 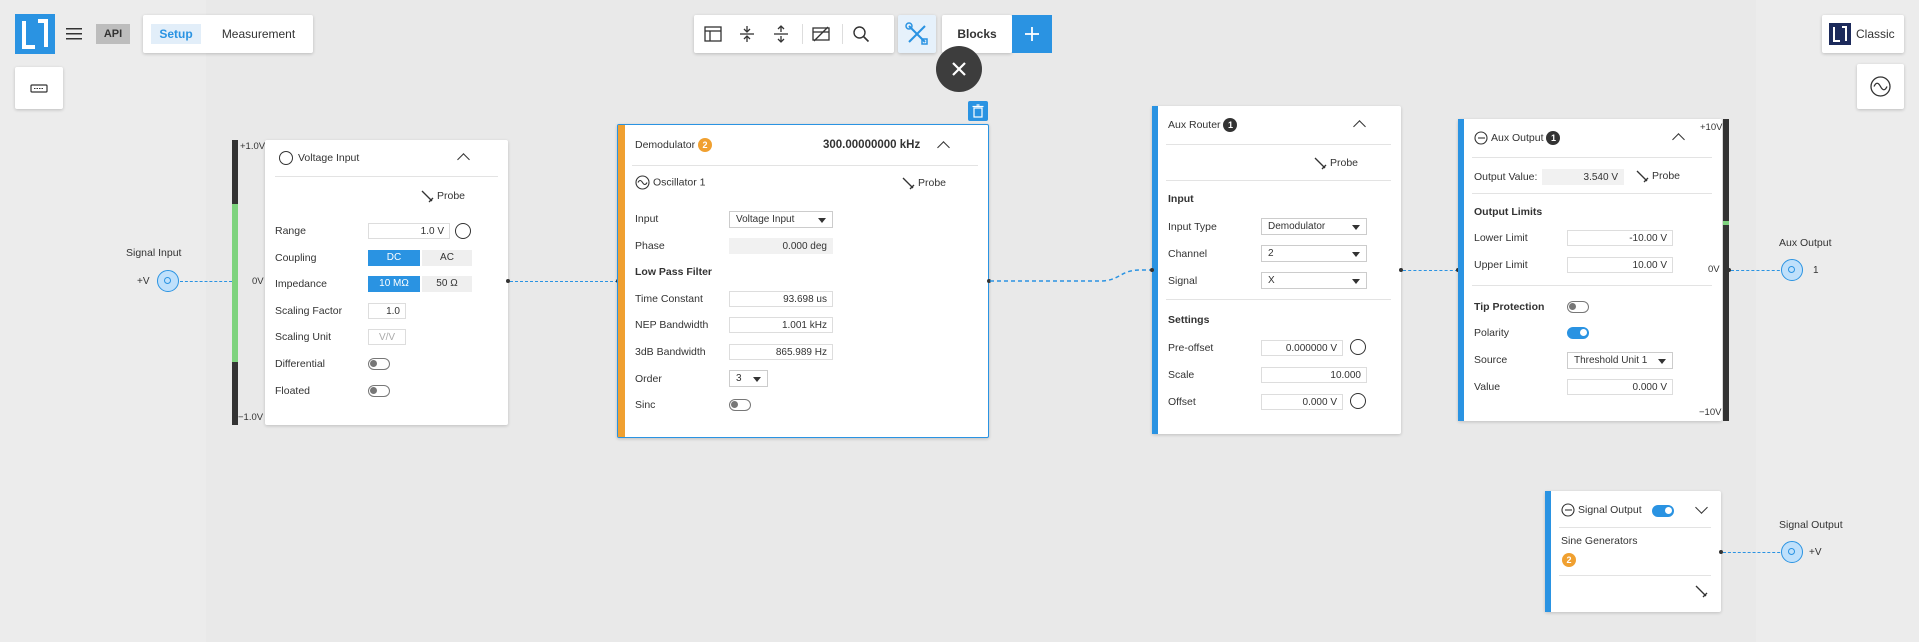 I want to click on collapse-all-button, so click(x=747, y=34).